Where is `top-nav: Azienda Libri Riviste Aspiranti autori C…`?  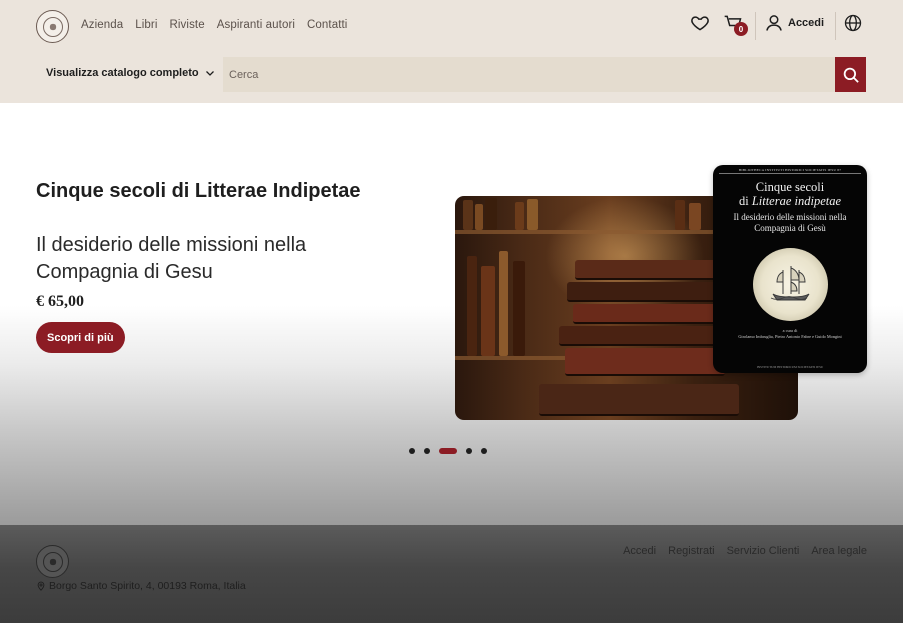 top-nav: Azienda Libri Riviste Aspiranti autori C… is located at coordinates (214, 25).